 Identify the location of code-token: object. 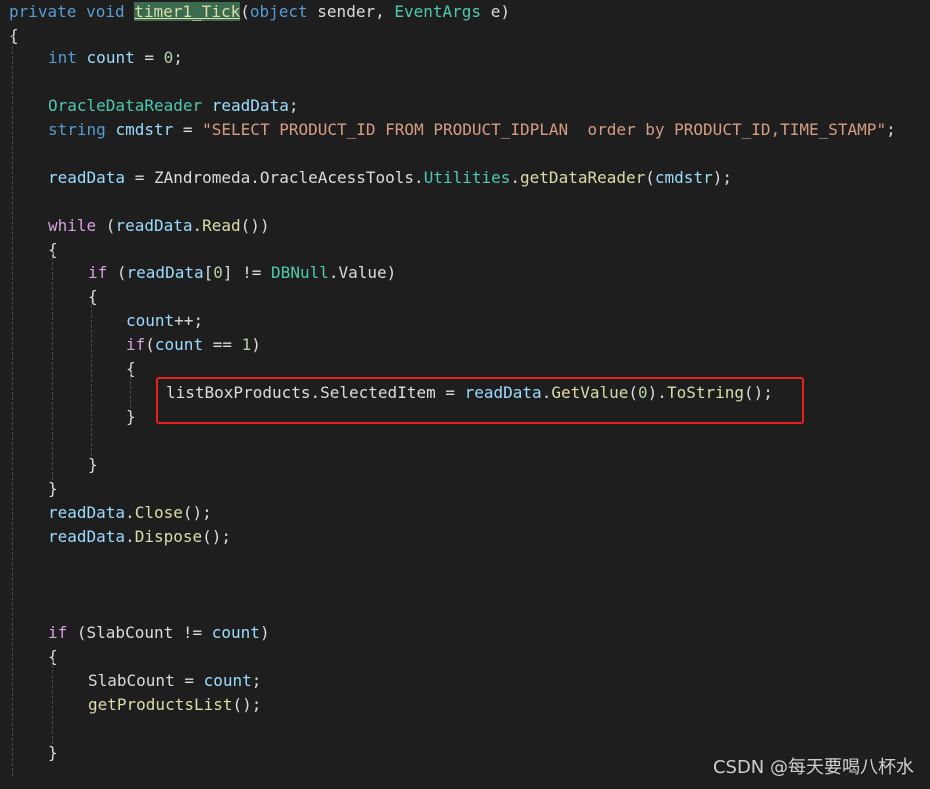
(278, 11).